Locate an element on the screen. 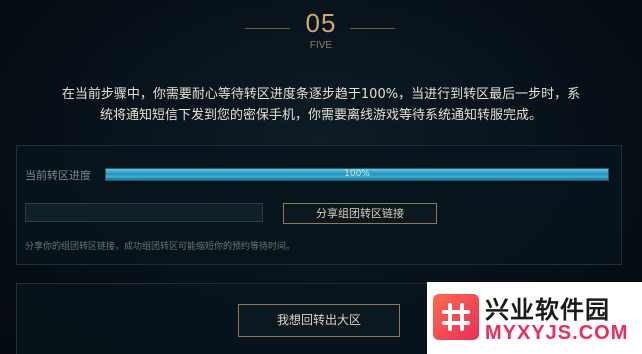 This screenshot has width=642, height=354. step-word: FIVE is located at coordinates (321, 45).